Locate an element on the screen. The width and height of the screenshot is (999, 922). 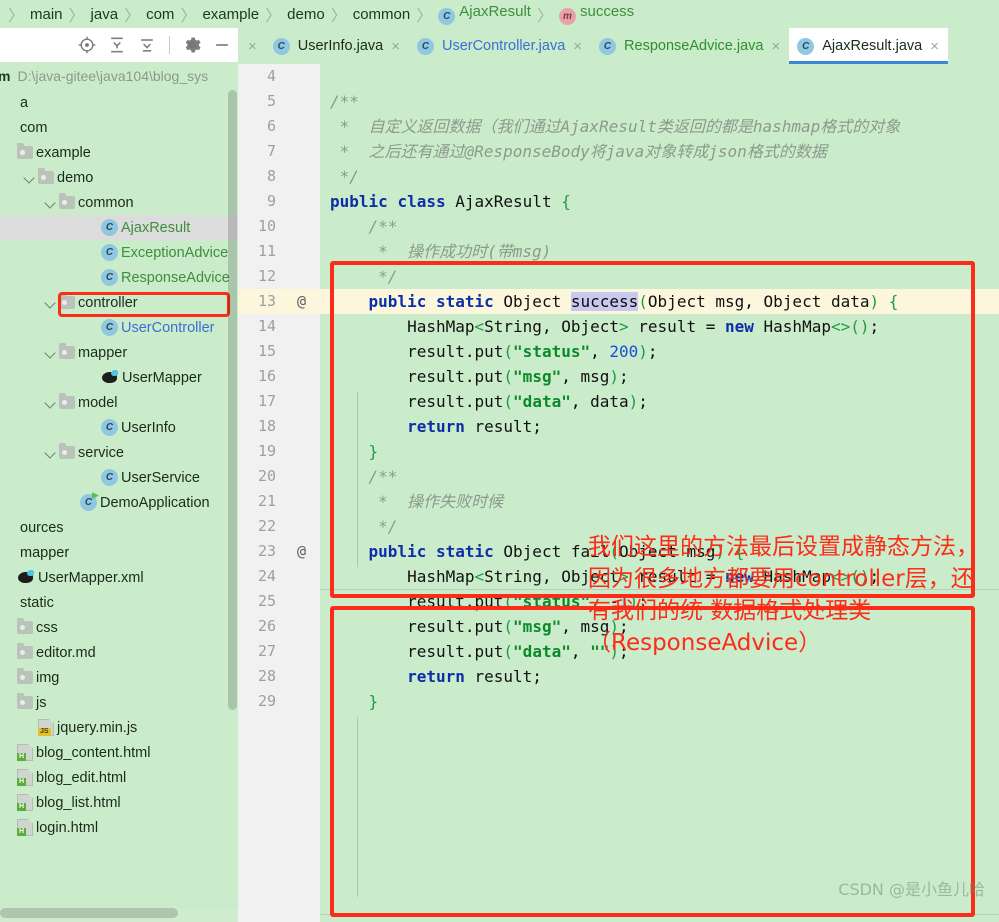
tree-item: service is located at coordinates (119, 452).